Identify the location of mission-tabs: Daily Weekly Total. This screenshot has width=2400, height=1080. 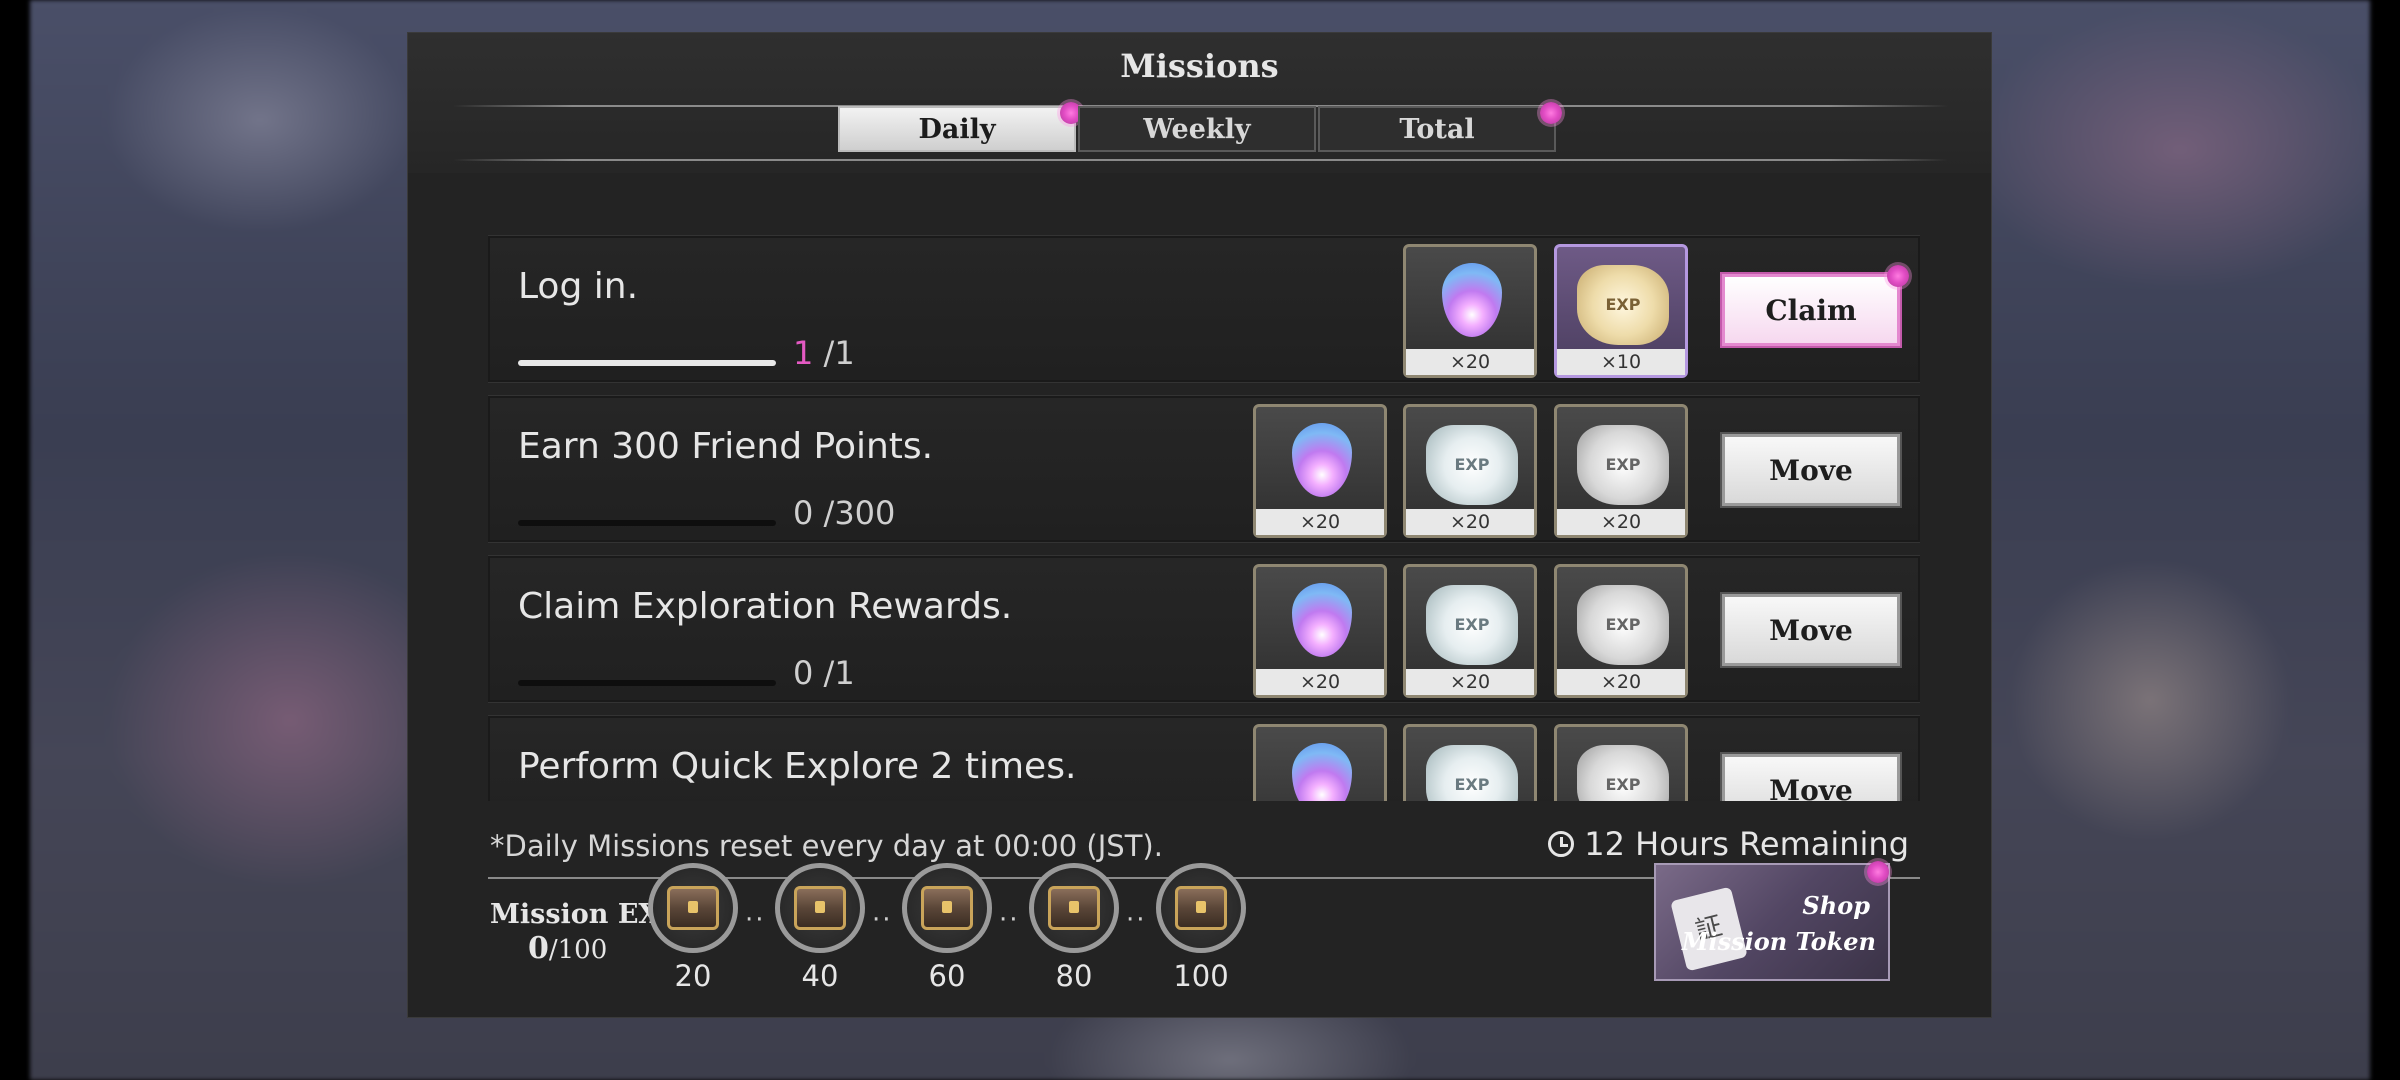
(1200, 129).